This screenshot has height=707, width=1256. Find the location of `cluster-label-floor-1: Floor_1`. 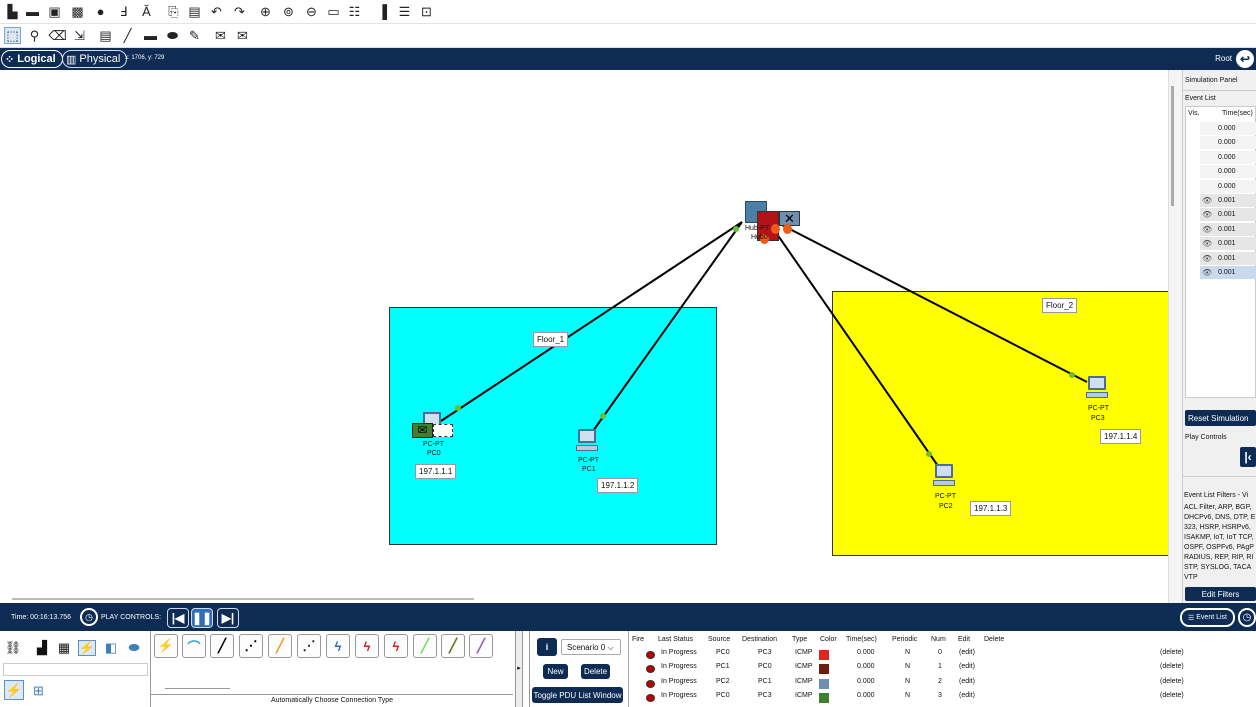

cluster-label-floor-1: Floor_1 is located at coordinates (551, 339).